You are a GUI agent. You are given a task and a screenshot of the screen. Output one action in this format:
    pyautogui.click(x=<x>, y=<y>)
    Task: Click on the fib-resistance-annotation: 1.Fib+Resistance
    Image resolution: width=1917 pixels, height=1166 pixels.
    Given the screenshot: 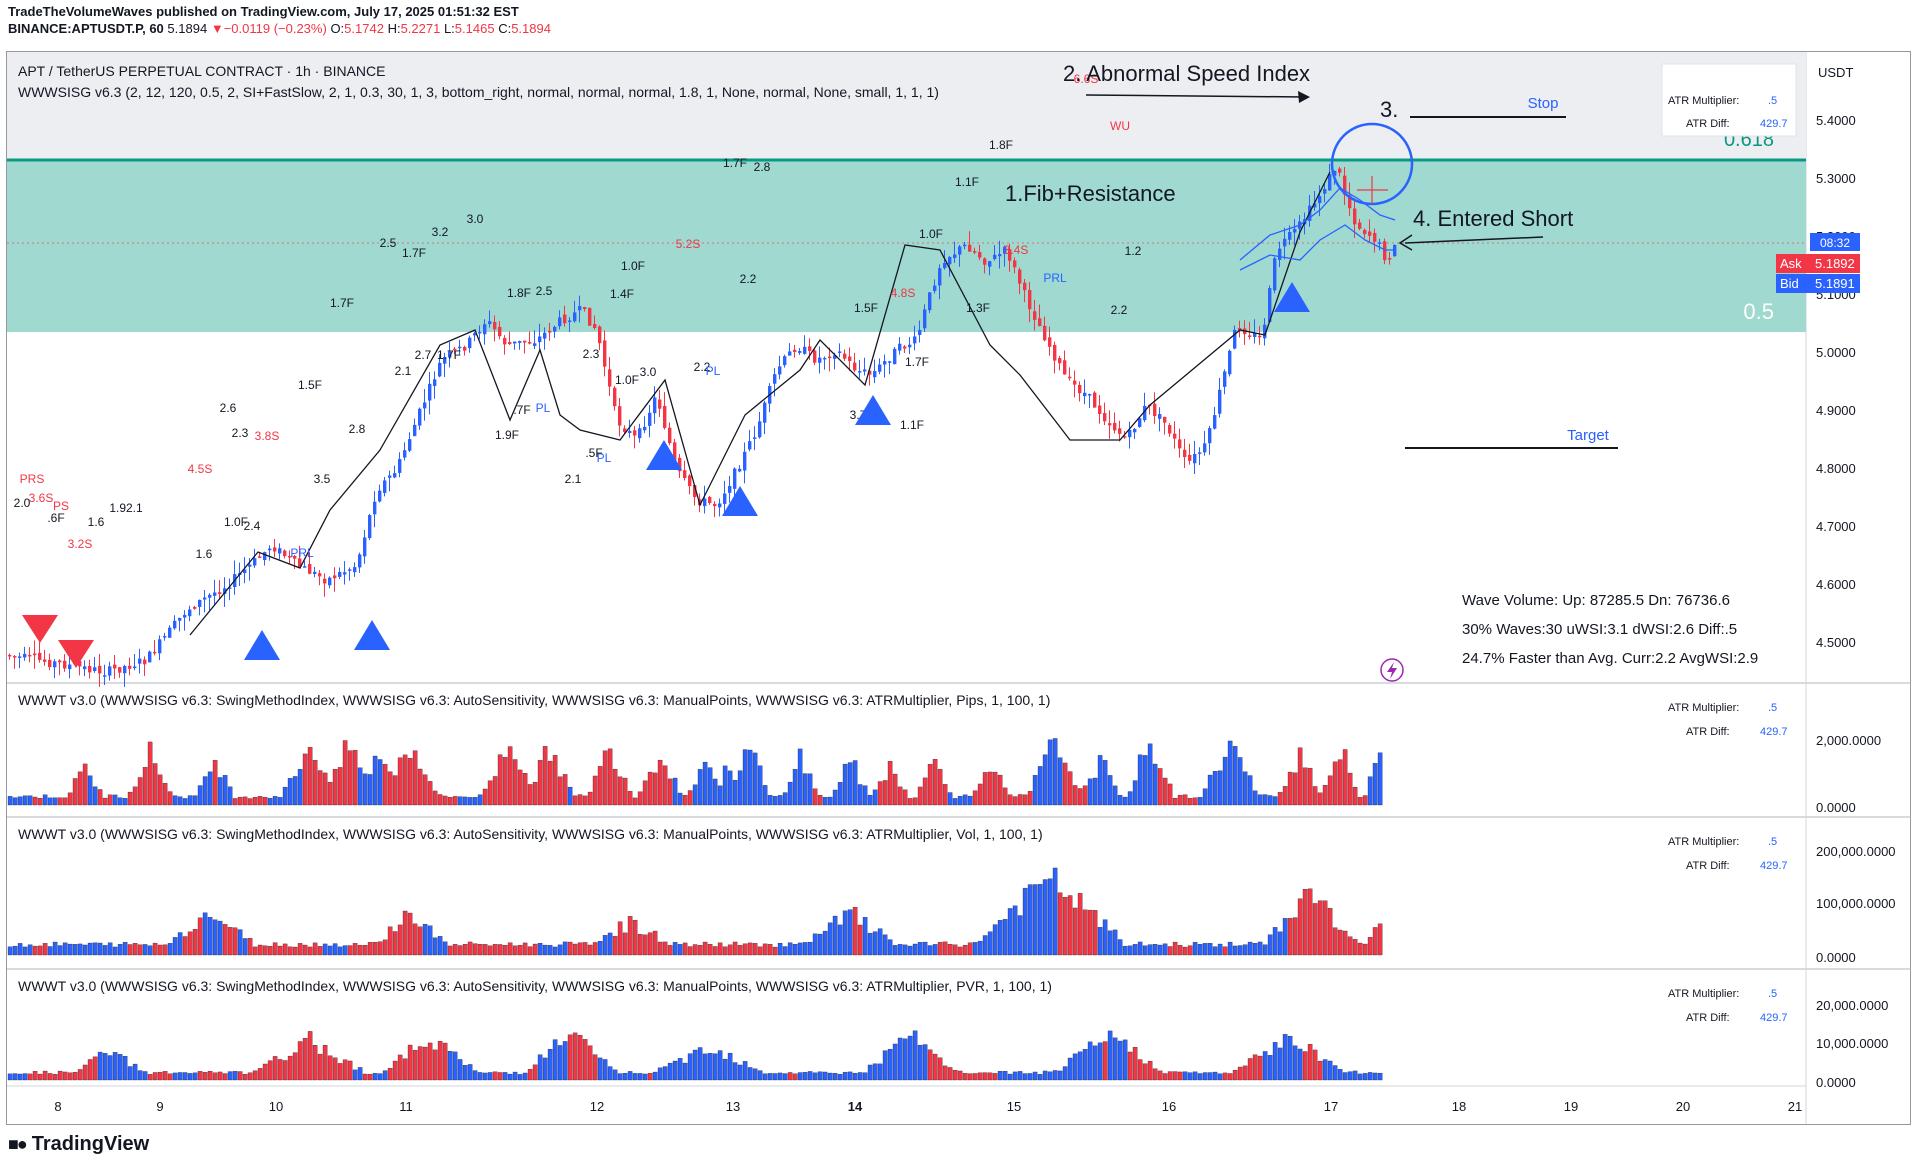 What is the action you would take?
    pyautogui.click(x=1090, y=193)
    